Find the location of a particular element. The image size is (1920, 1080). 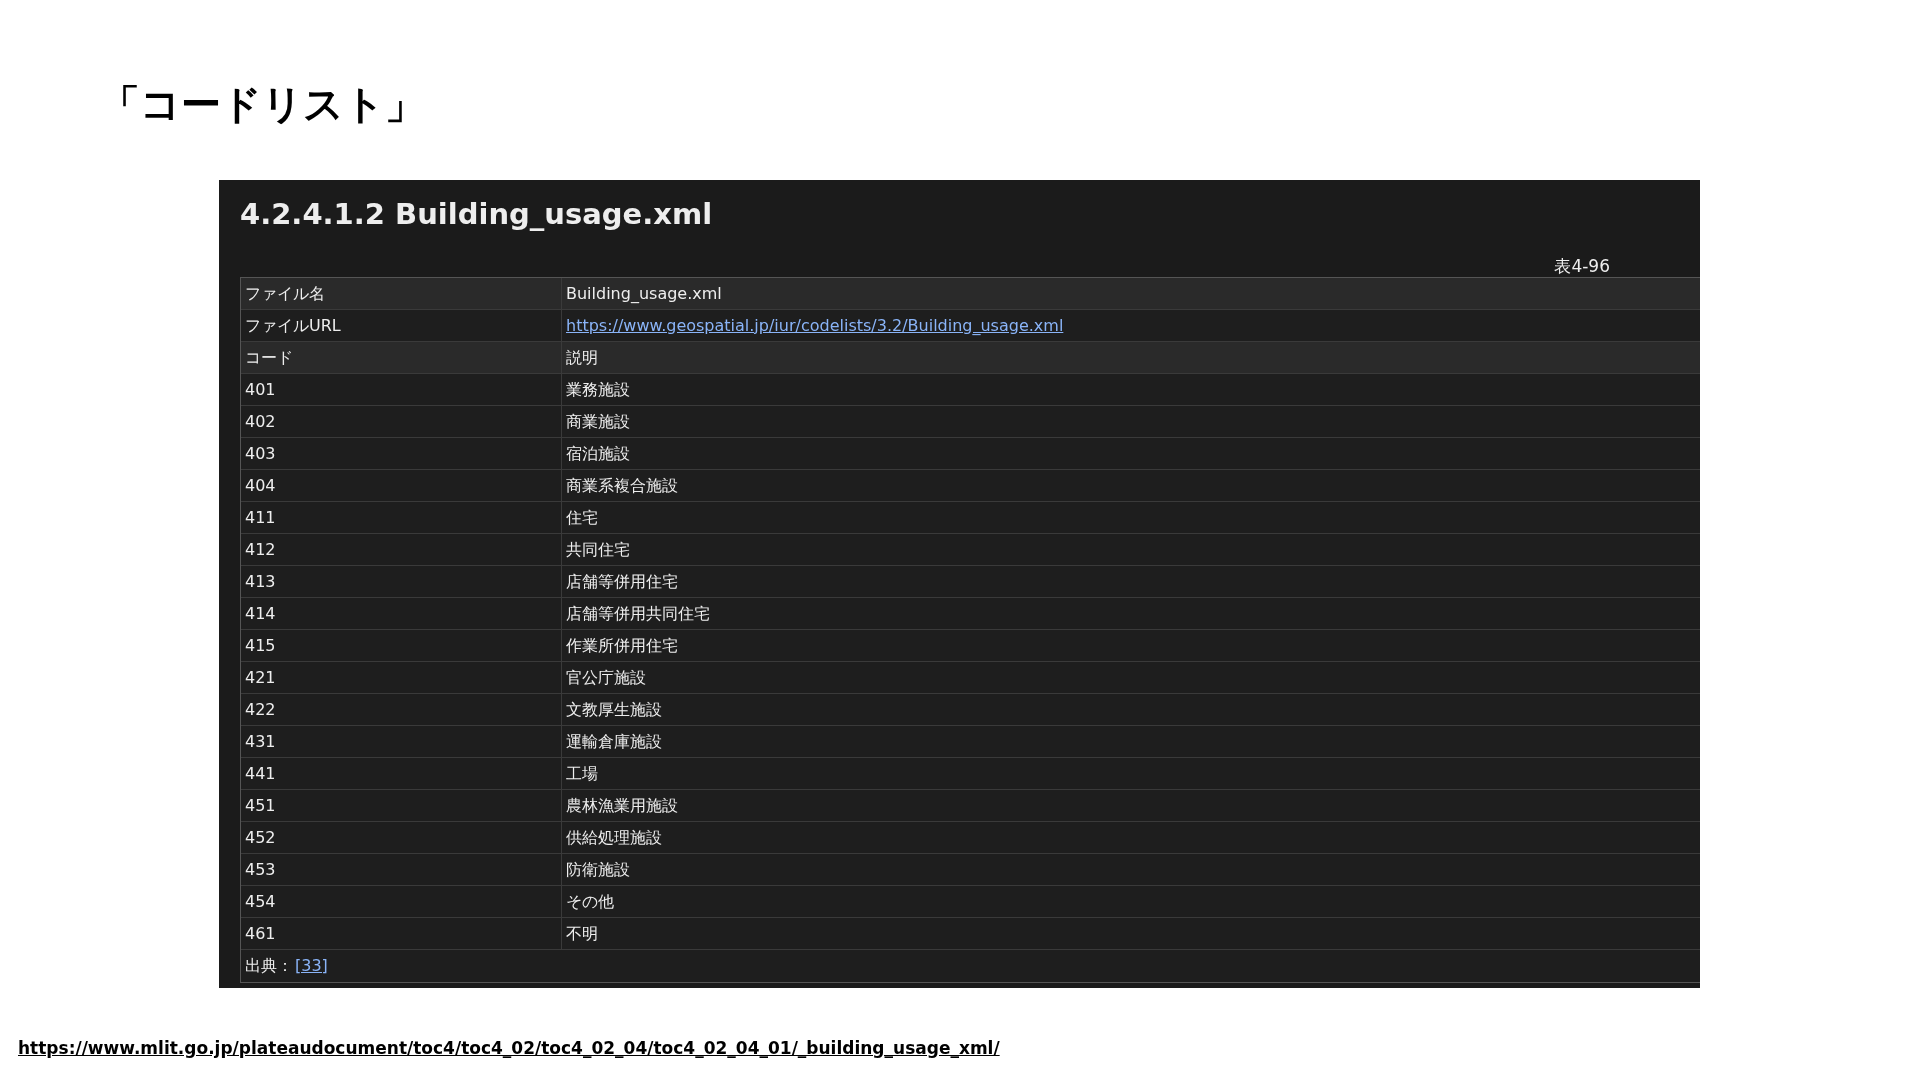

column-header: コード is located at coordinates (269, 357).